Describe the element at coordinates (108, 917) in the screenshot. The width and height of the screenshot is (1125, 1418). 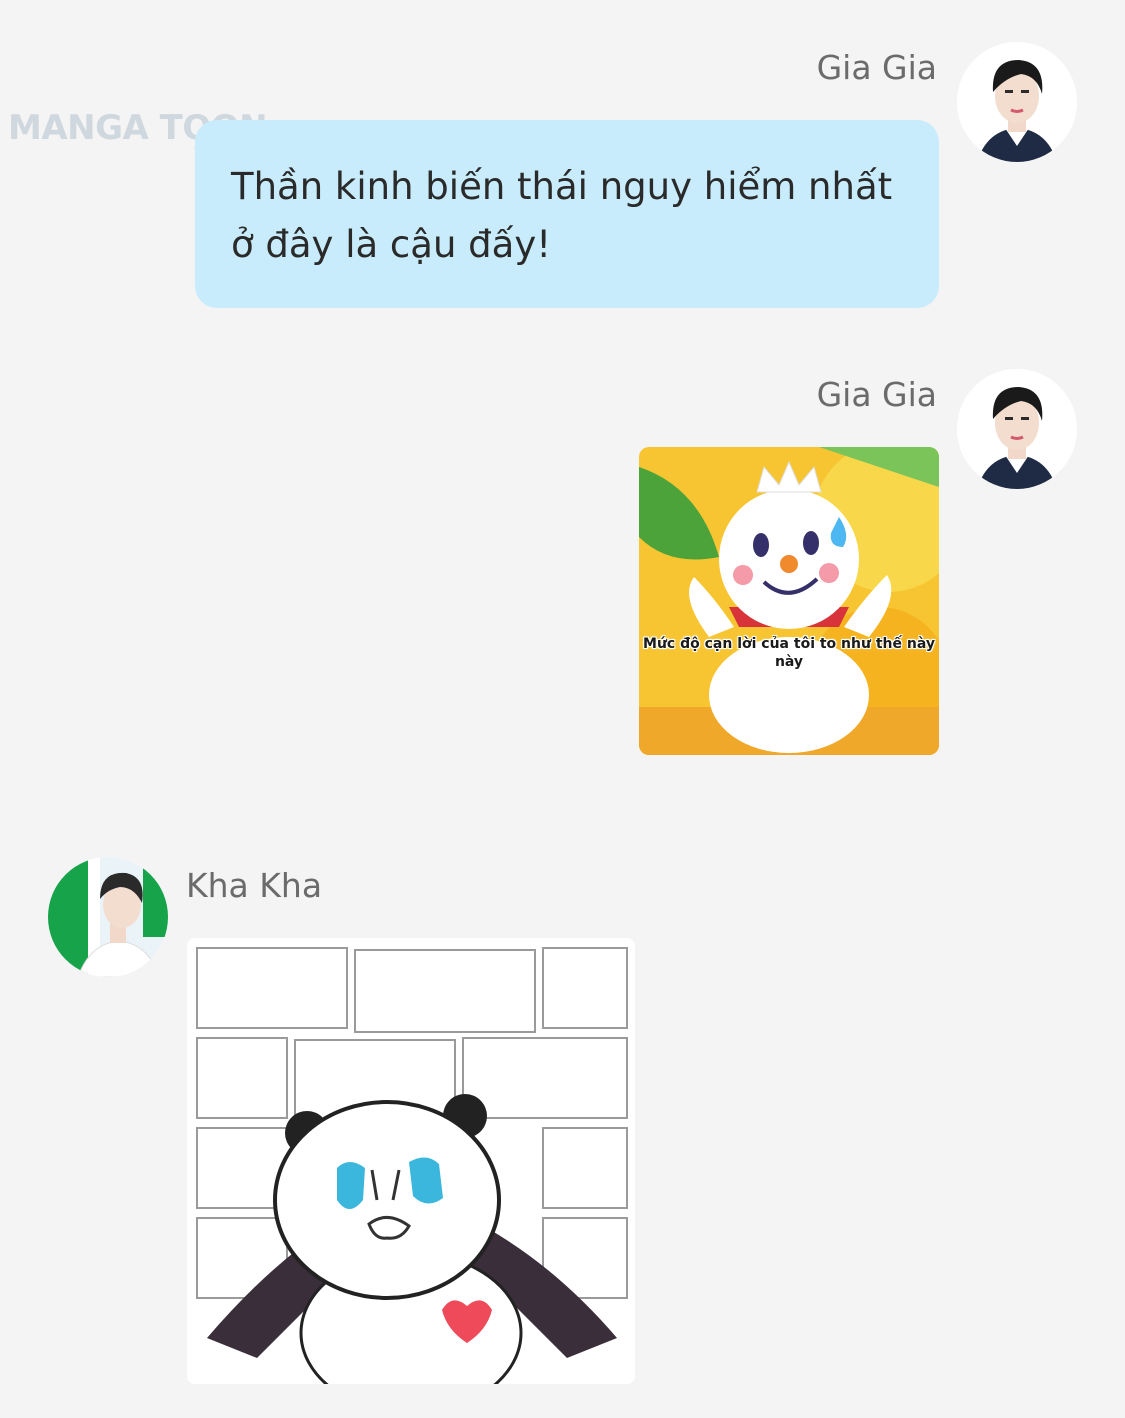
I see `avatar-kha-kha` at that location.